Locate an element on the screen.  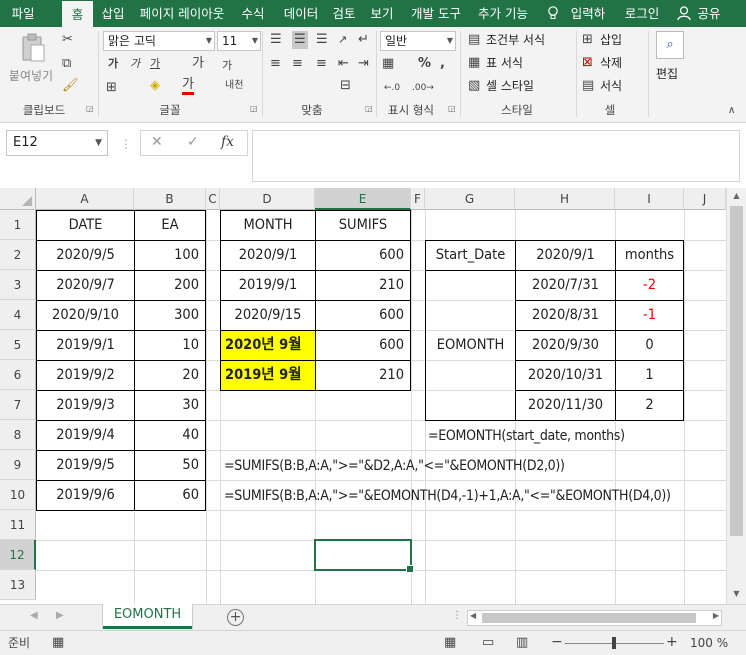
eomonth-result-cell: 2020/11/30 is located at coordinates (565, 405).